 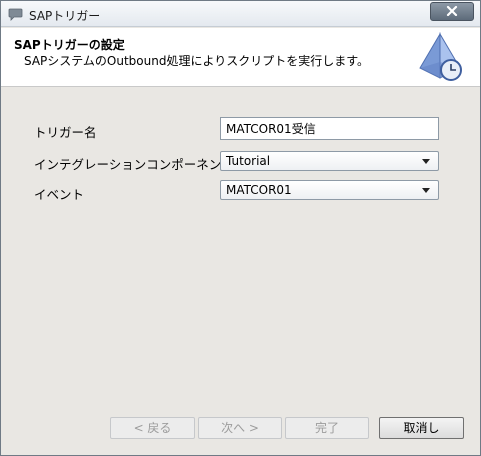 I want to click on finish-button: 完了, so click(x=327, y=428).